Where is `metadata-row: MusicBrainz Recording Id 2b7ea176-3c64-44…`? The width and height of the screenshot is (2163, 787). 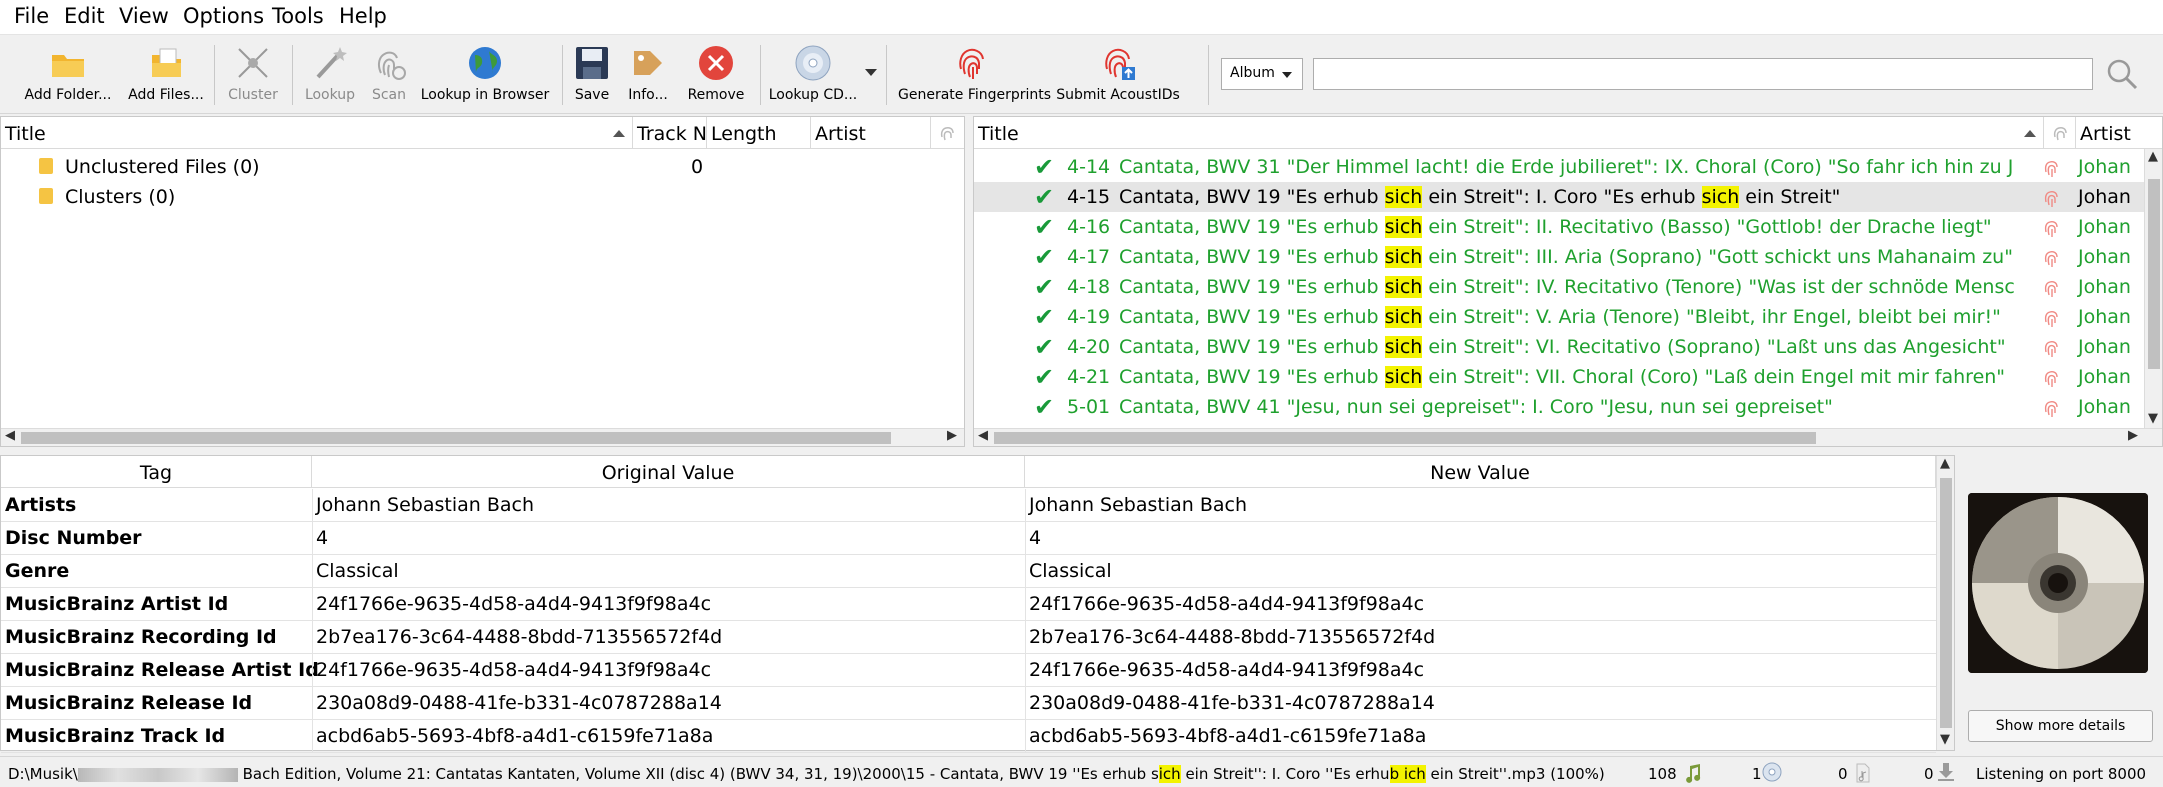 metadata-row: MusicBrainz Recording Id 2b7ea176-3c64-44… is located at coordinates (968, 637).